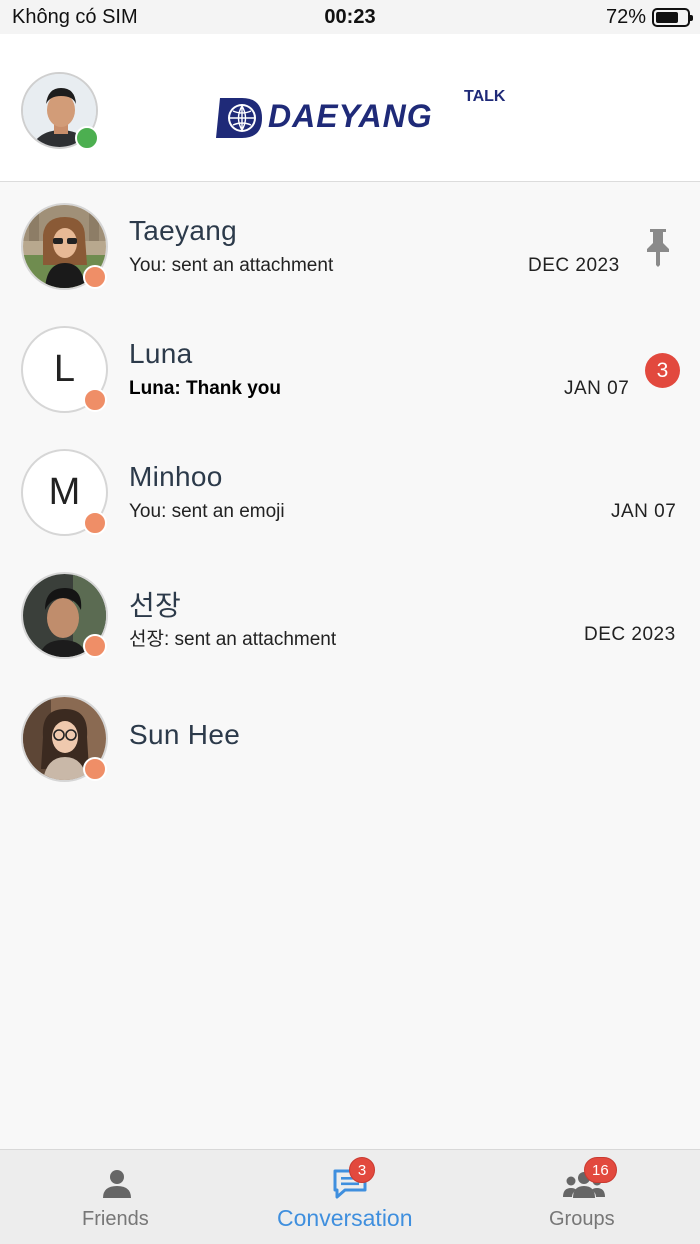  I want to click on person-icon, so click(117, 1184).